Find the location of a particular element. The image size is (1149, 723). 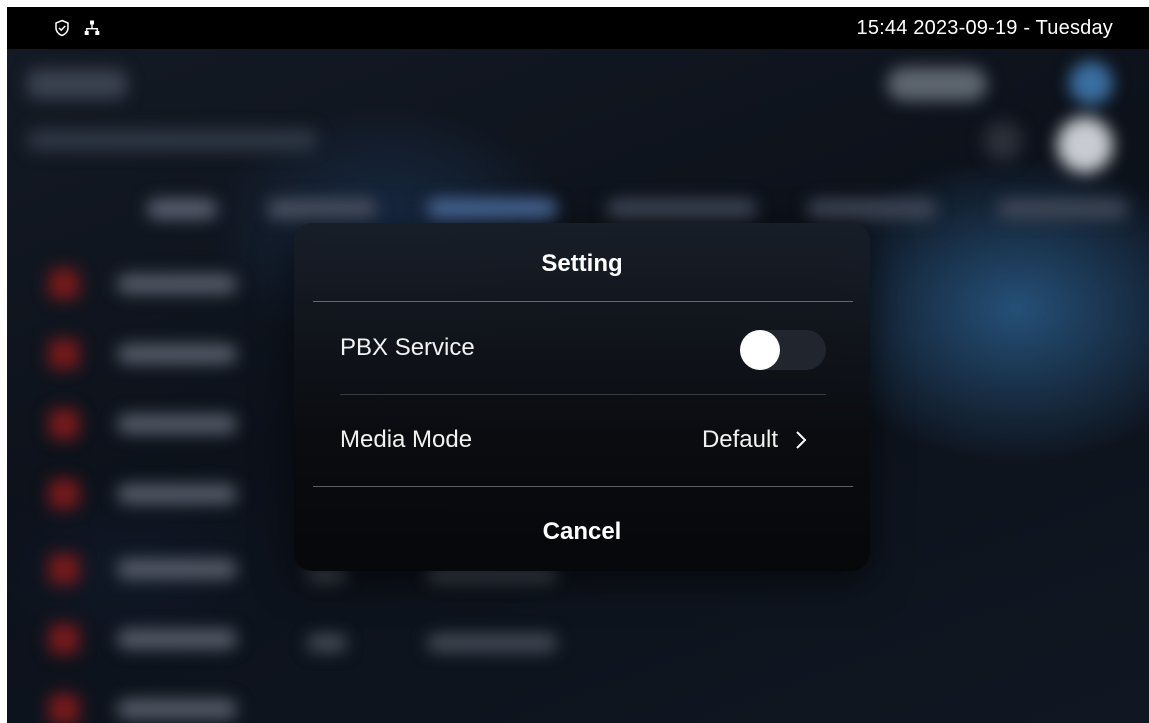

network-icon is located at coordinates (92, 28).